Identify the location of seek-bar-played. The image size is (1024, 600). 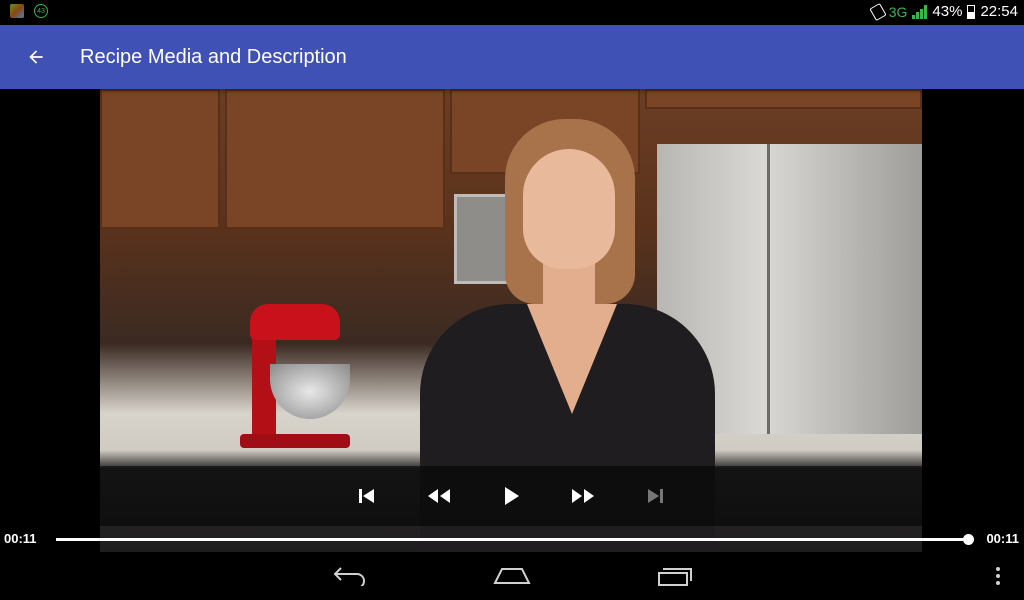
(512, 539).